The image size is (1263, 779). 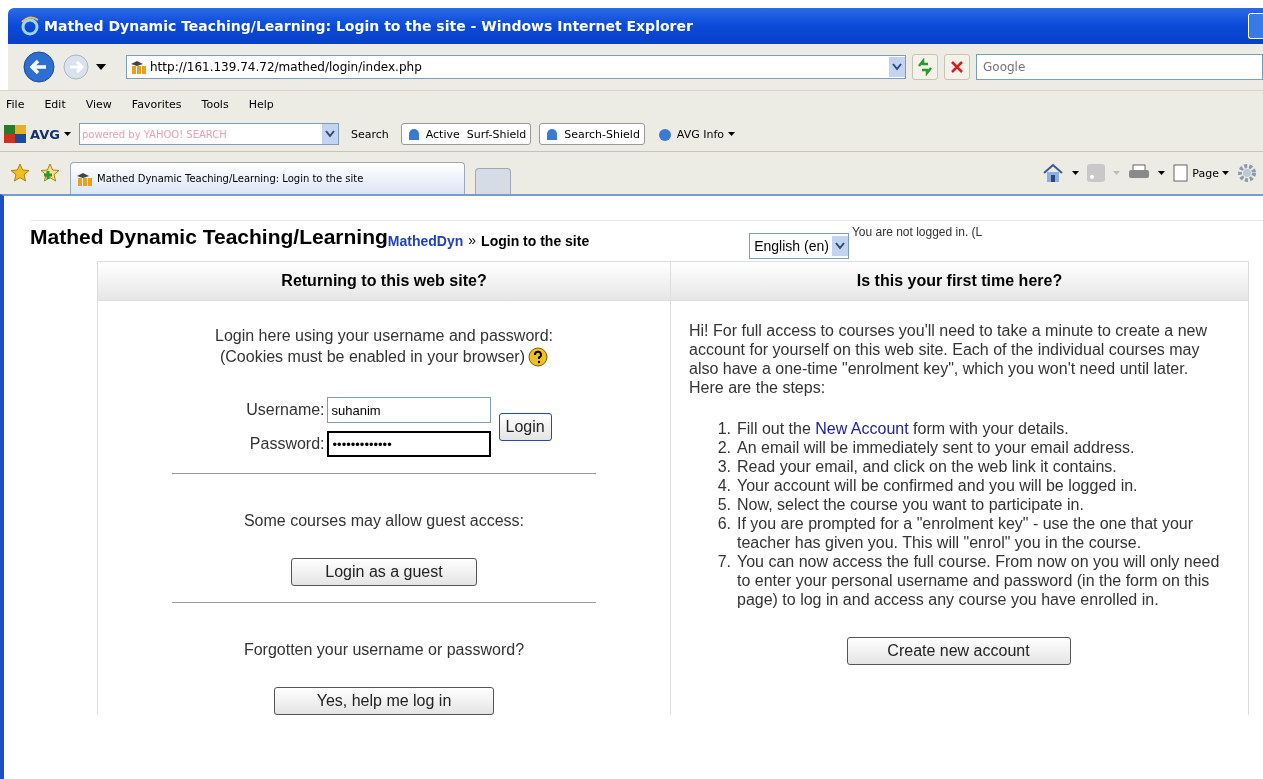 I want to click on step-text: Now, select the course you want to participate in., so click(x=910, y=504).